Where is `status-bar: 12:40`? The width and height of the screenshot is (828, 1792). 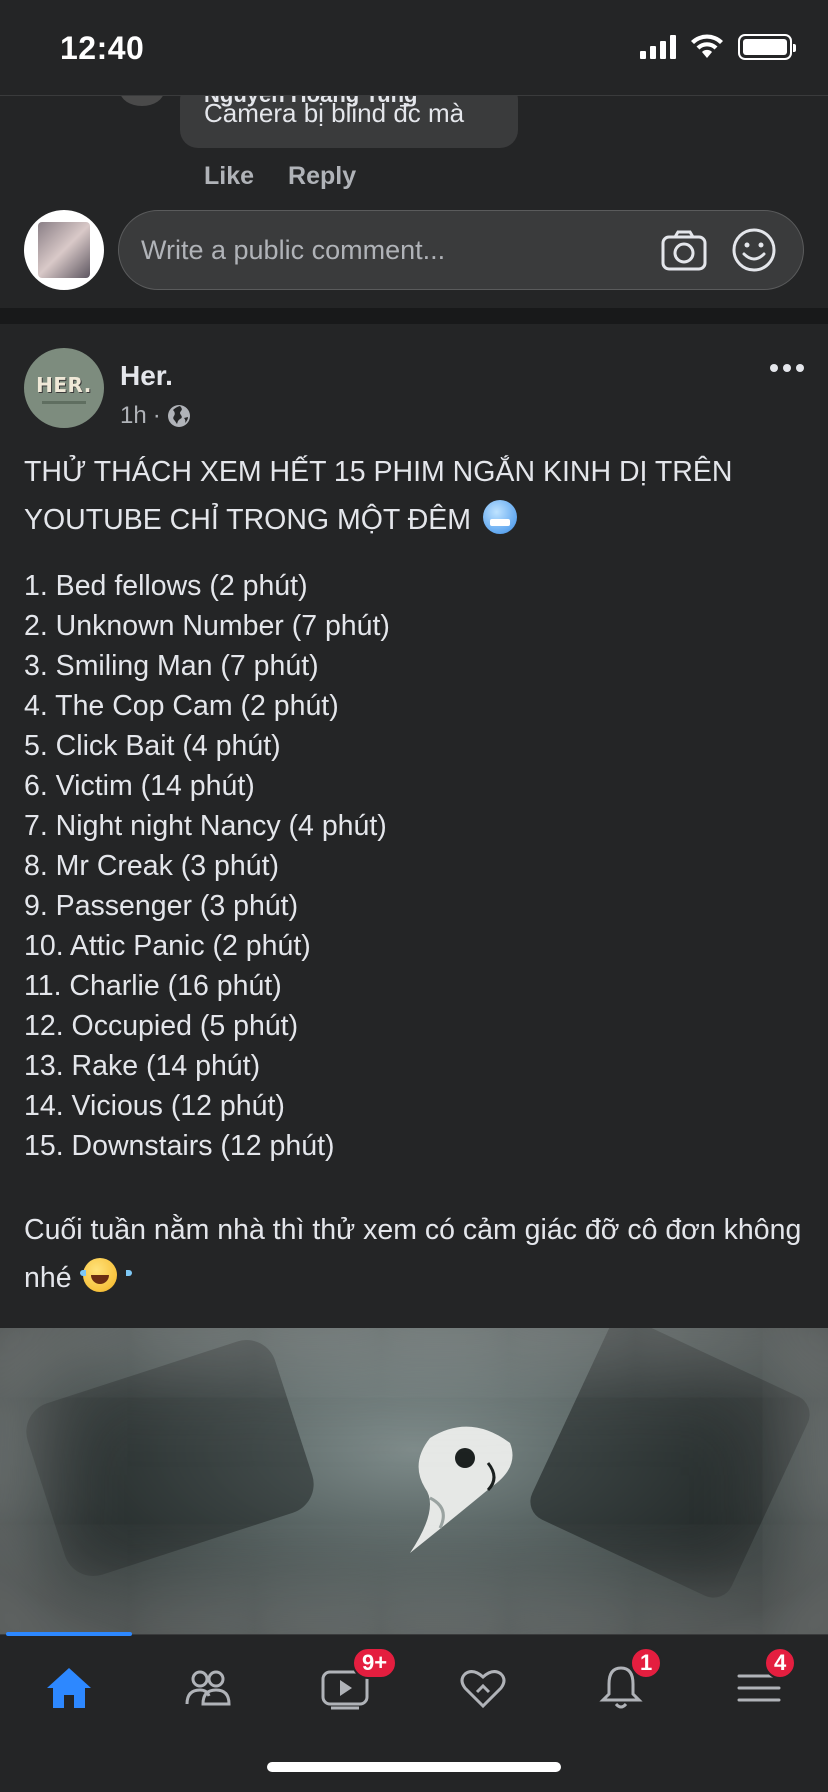 status-bar: 12:40 is located at coordinates (414, 48).